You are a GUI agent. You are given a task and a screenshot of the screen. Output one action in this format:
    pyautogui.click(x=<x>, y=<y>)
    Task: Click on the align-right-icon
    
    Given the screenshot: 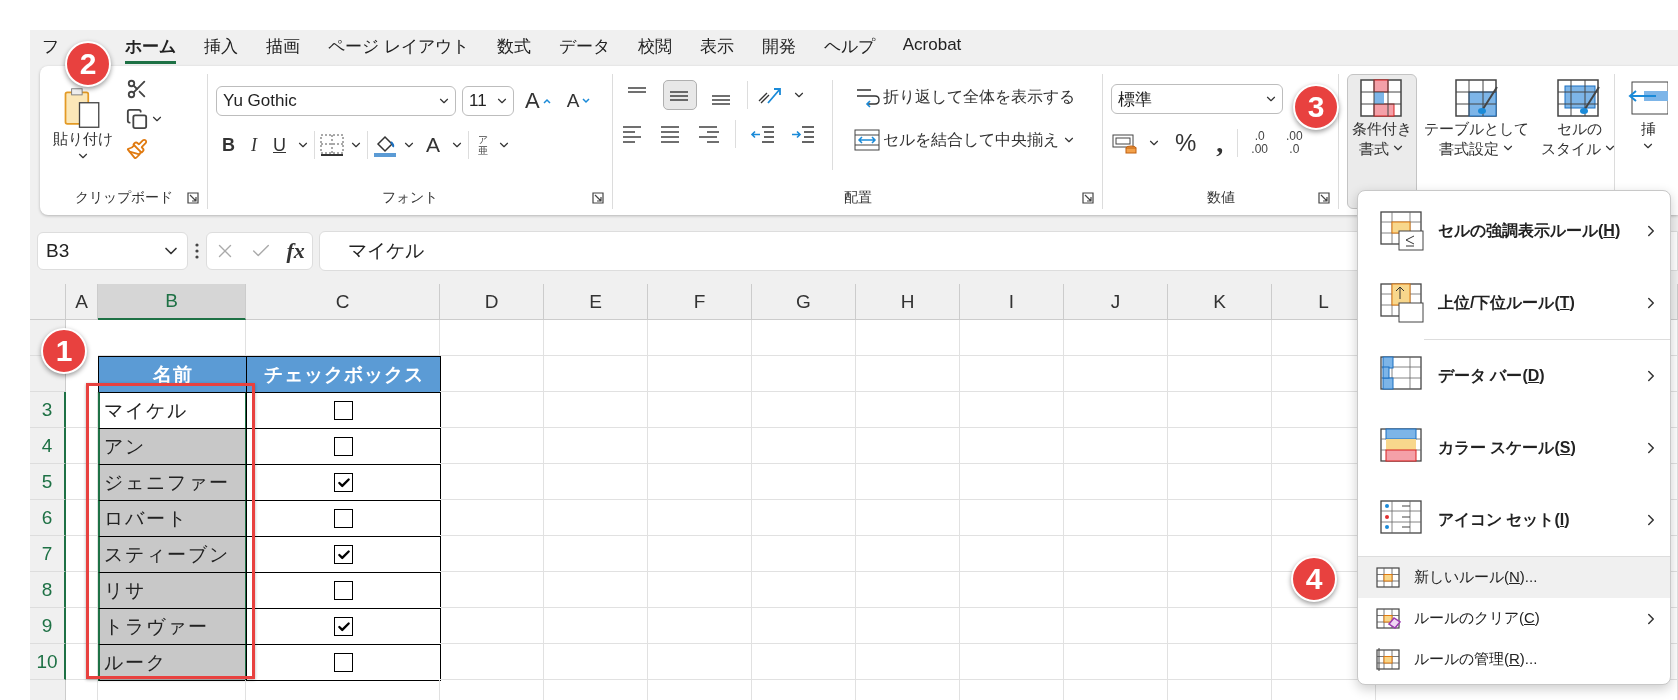 What is the action you would take?
    pyautogui.click(x=709, y=134)
    